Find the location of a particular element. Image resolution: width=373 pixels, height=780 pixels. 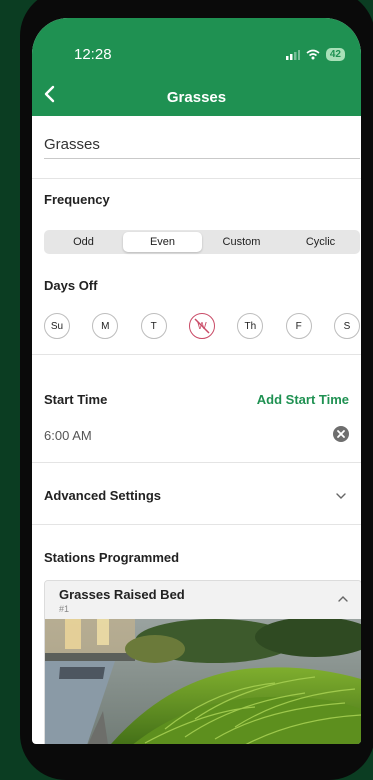

days-off-label: Days Off is located at coordinates (71, 285).